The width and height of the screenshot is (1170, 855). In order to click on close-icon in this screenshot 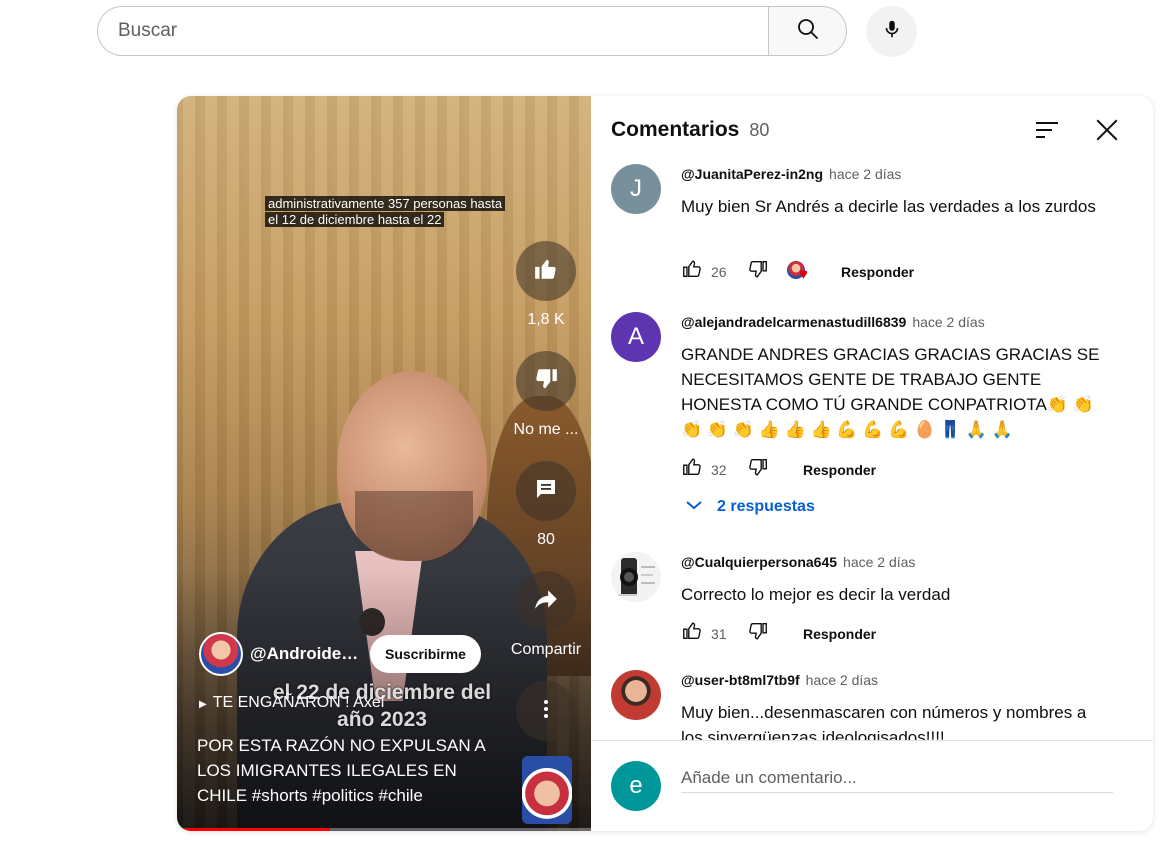, I will do `click(1107, 132)`.